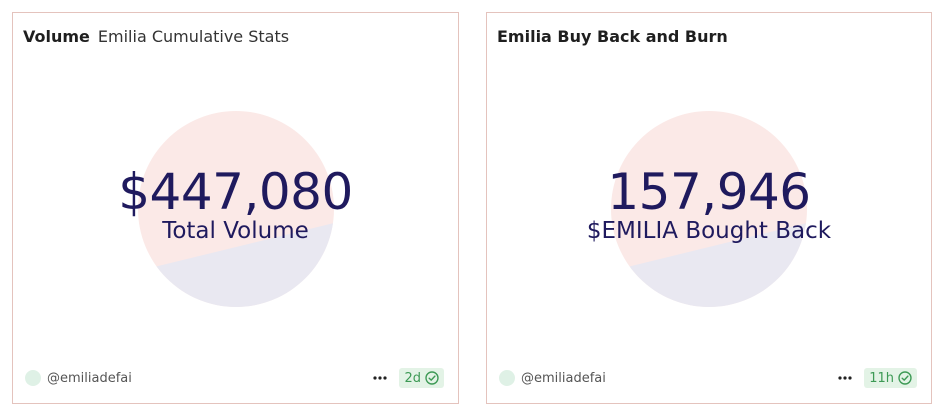  I want to click on counter-value: 157,946, so click(709, 192).